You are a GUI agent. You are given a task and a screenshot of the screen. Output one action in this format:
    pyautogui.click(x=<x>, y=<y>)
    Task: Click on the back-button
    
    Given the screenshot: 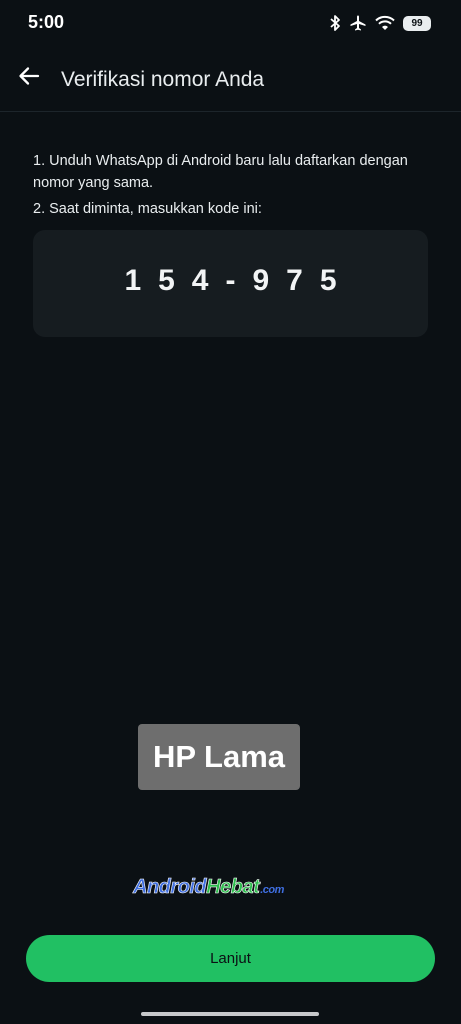 What is the action you would take?
    pyautogui.click(x=29, y=78)
    